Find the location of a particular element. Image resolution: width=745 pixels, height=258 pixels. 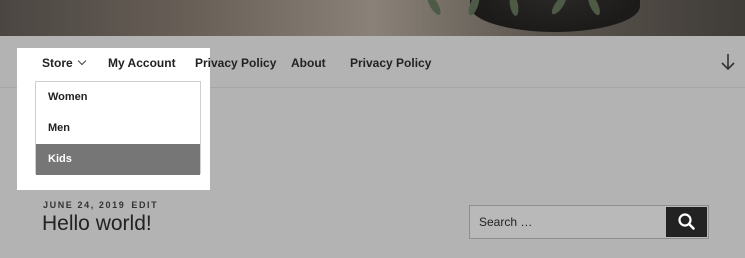

submenu-item-label: Men is located at coordinates (59, 128).